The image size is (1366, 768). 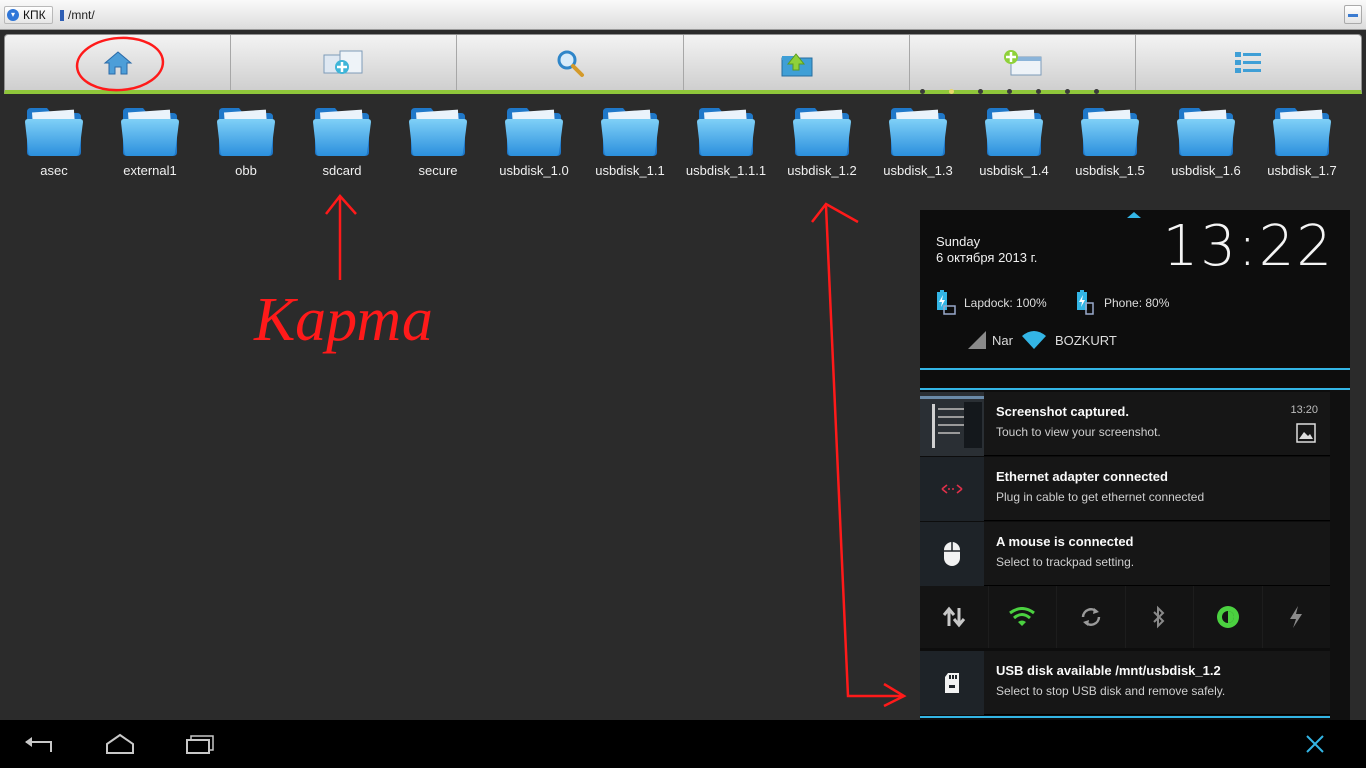 I want to click on date-label: 6 октября 2013 г., so click(x=987, y=257).